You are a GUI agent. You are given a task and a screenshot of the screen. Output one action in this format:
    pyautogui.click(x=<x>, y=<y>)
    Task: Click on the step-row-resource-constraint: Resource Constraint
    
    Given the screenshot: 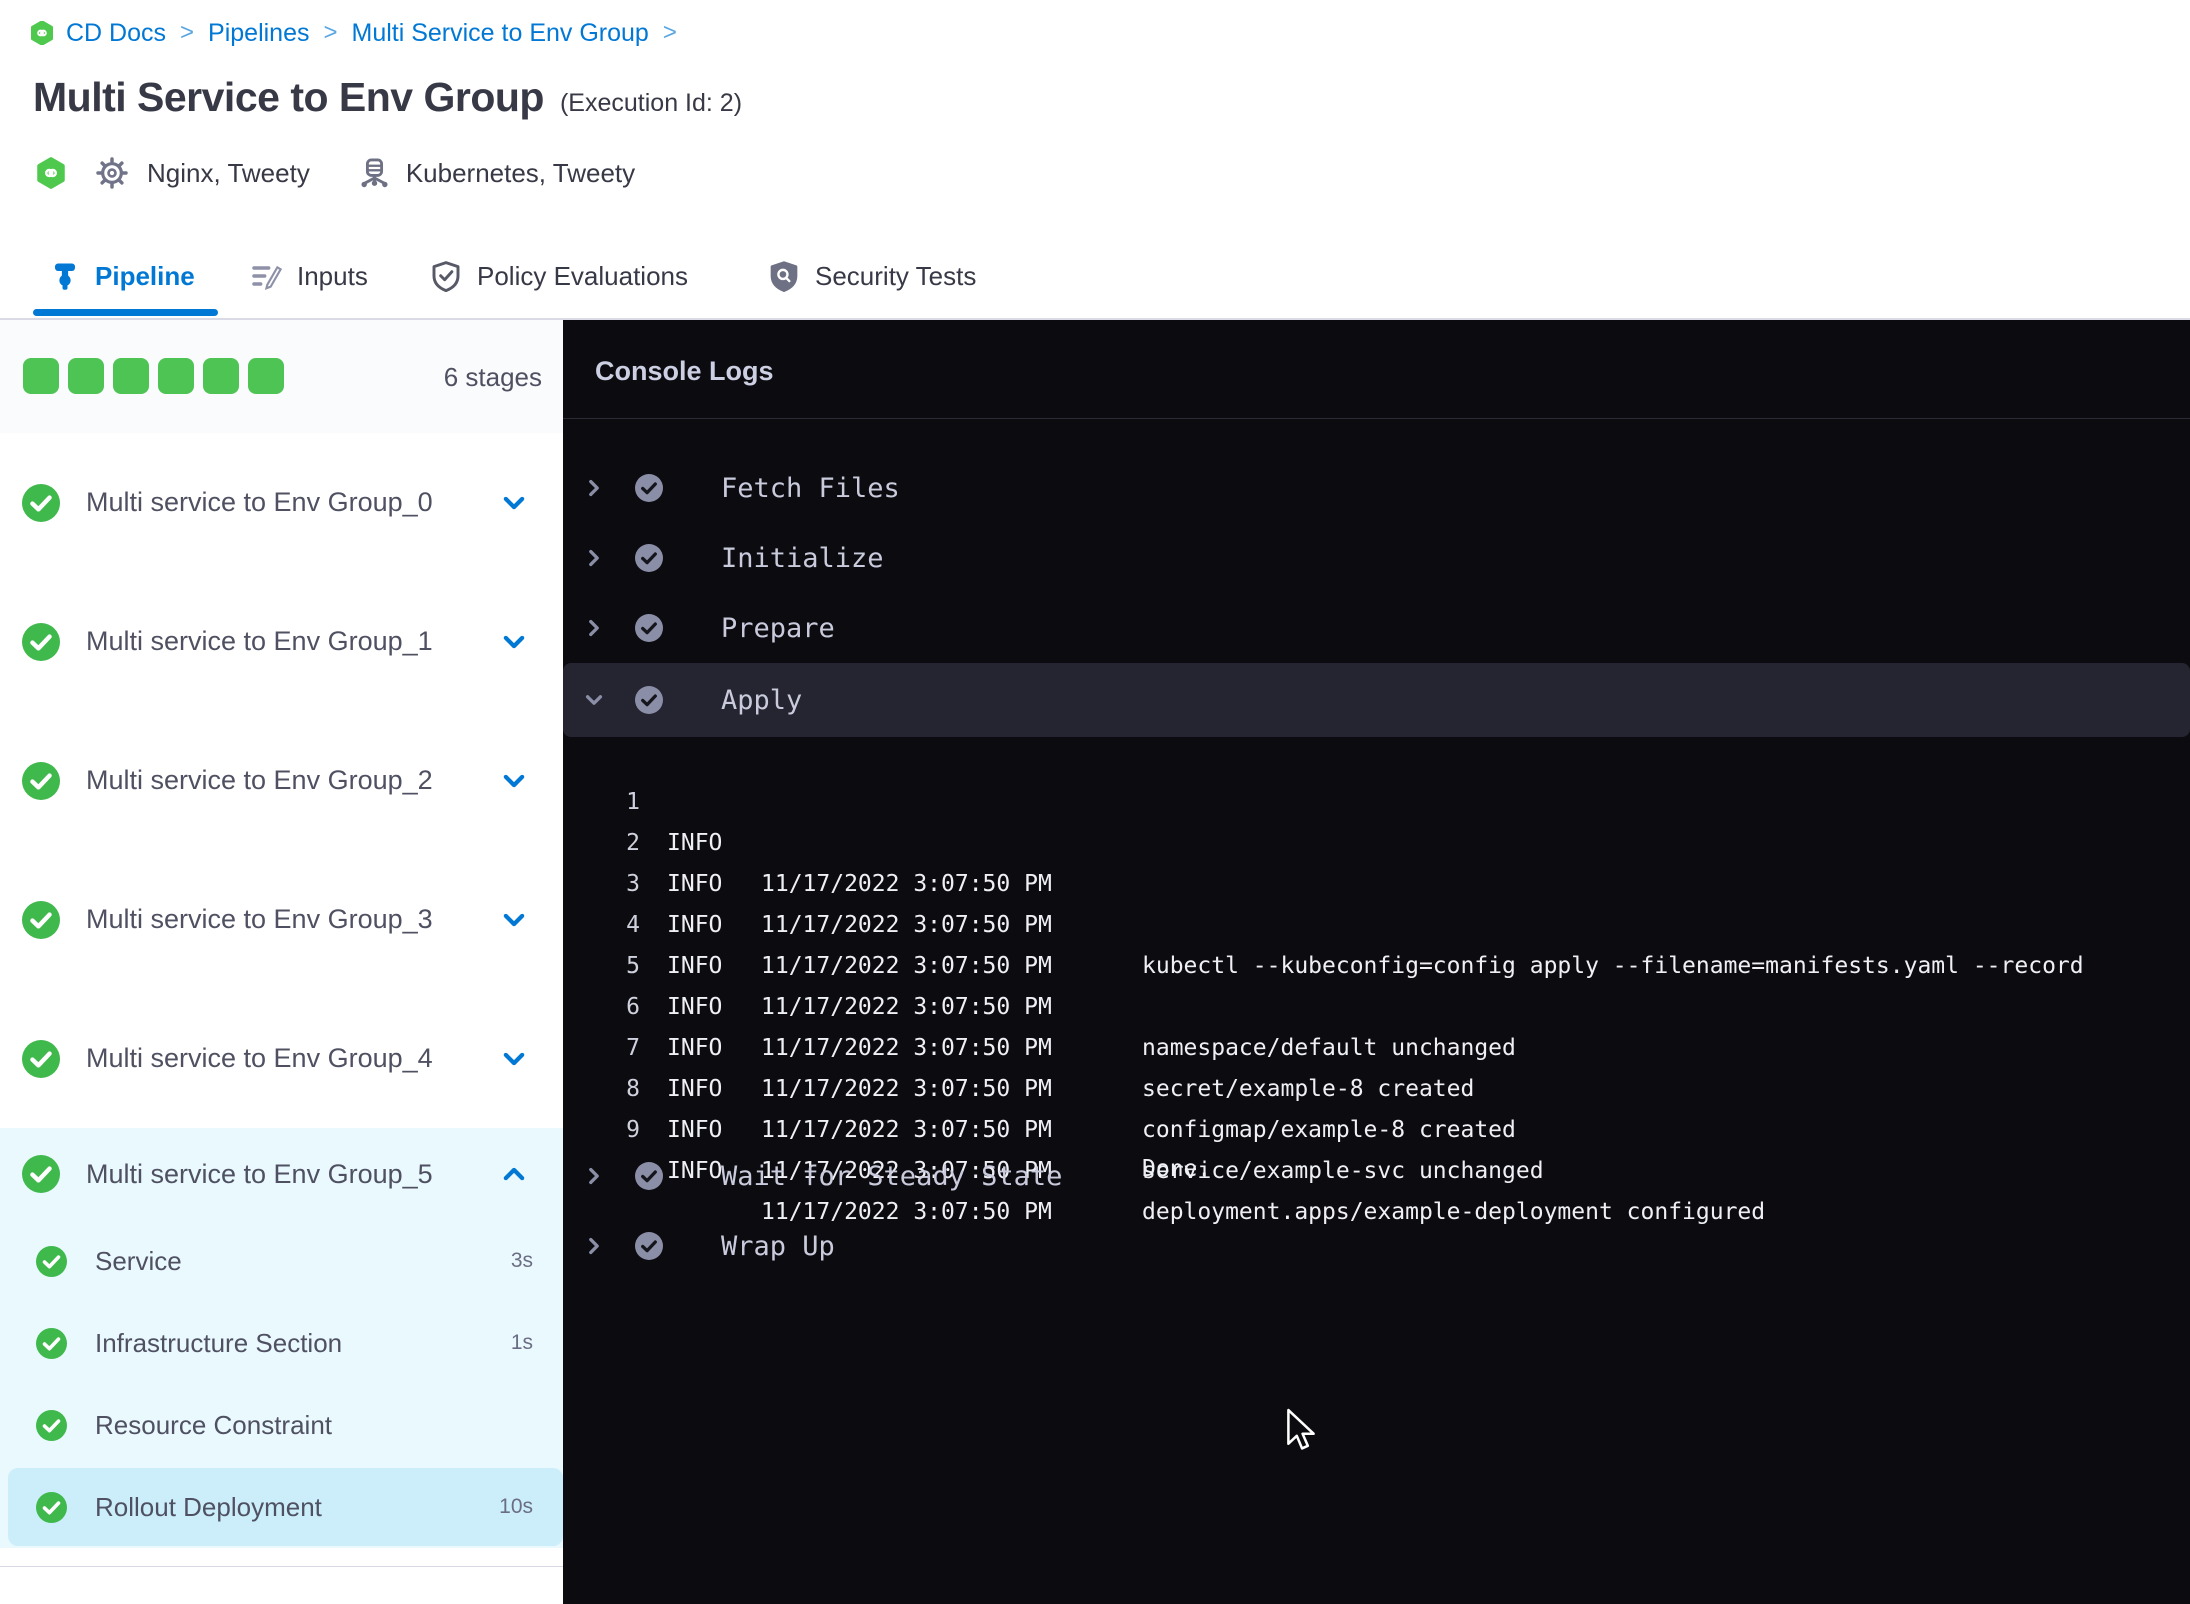 What is the action you would take?
    pyautogui.click(x=281, y=1425)
    